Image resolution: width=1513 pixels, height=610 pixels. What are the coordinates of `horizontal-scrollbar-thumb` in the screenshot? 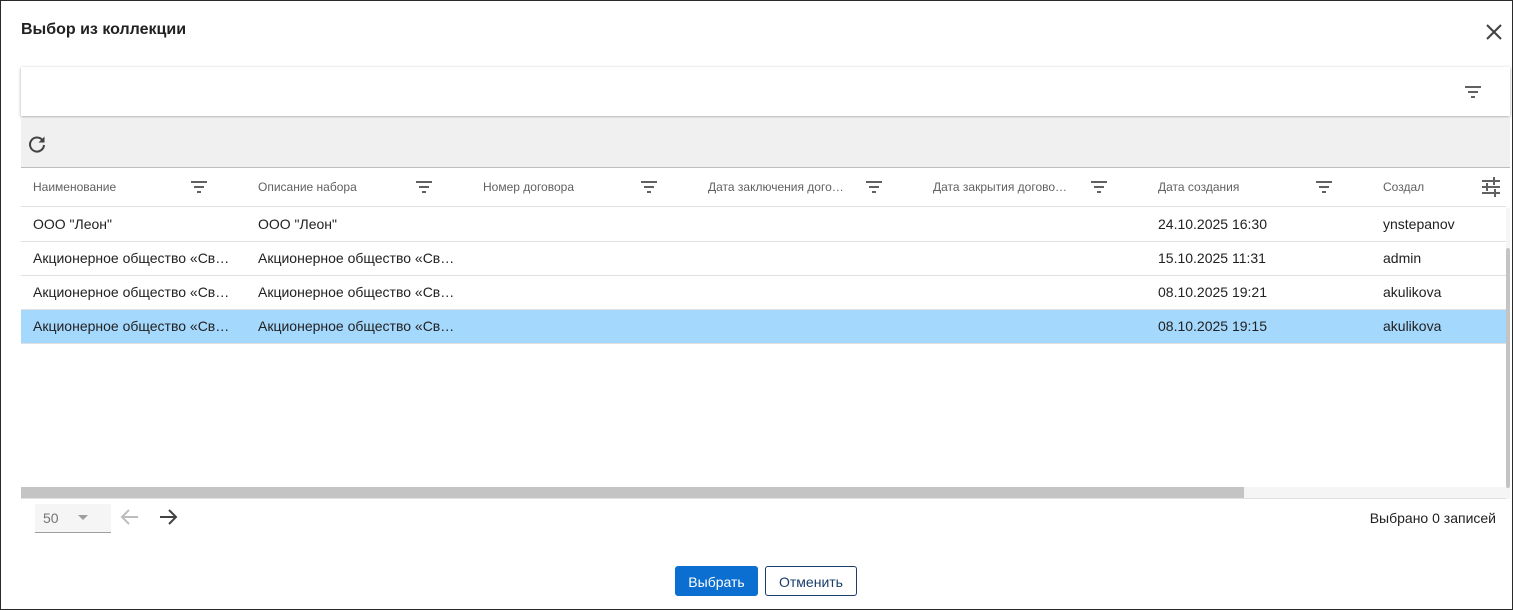 It's located at (632, 492).